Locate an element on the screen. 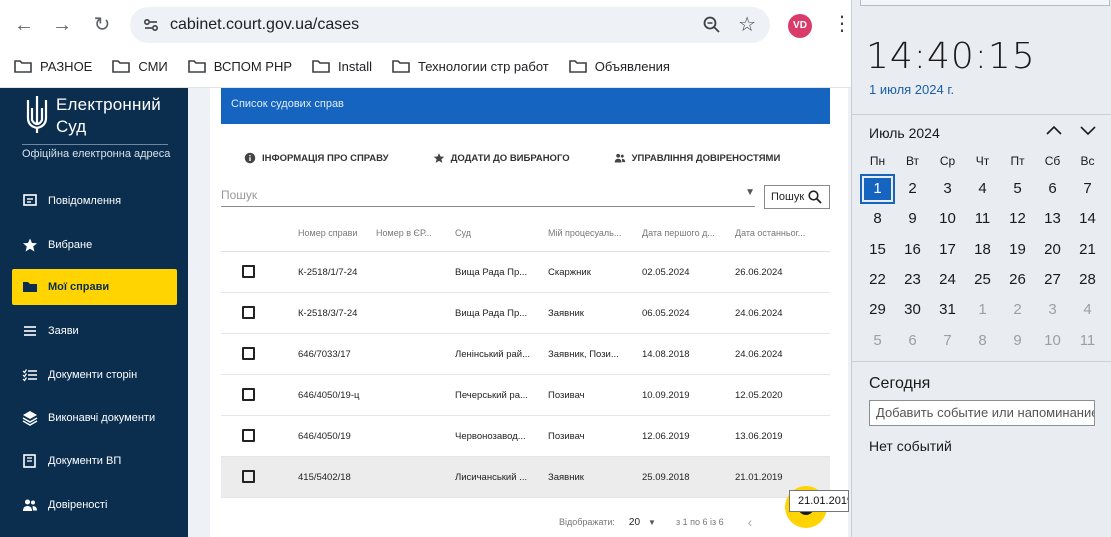  sidebar-item: Документи ВП is located at coordinates (94, 461).